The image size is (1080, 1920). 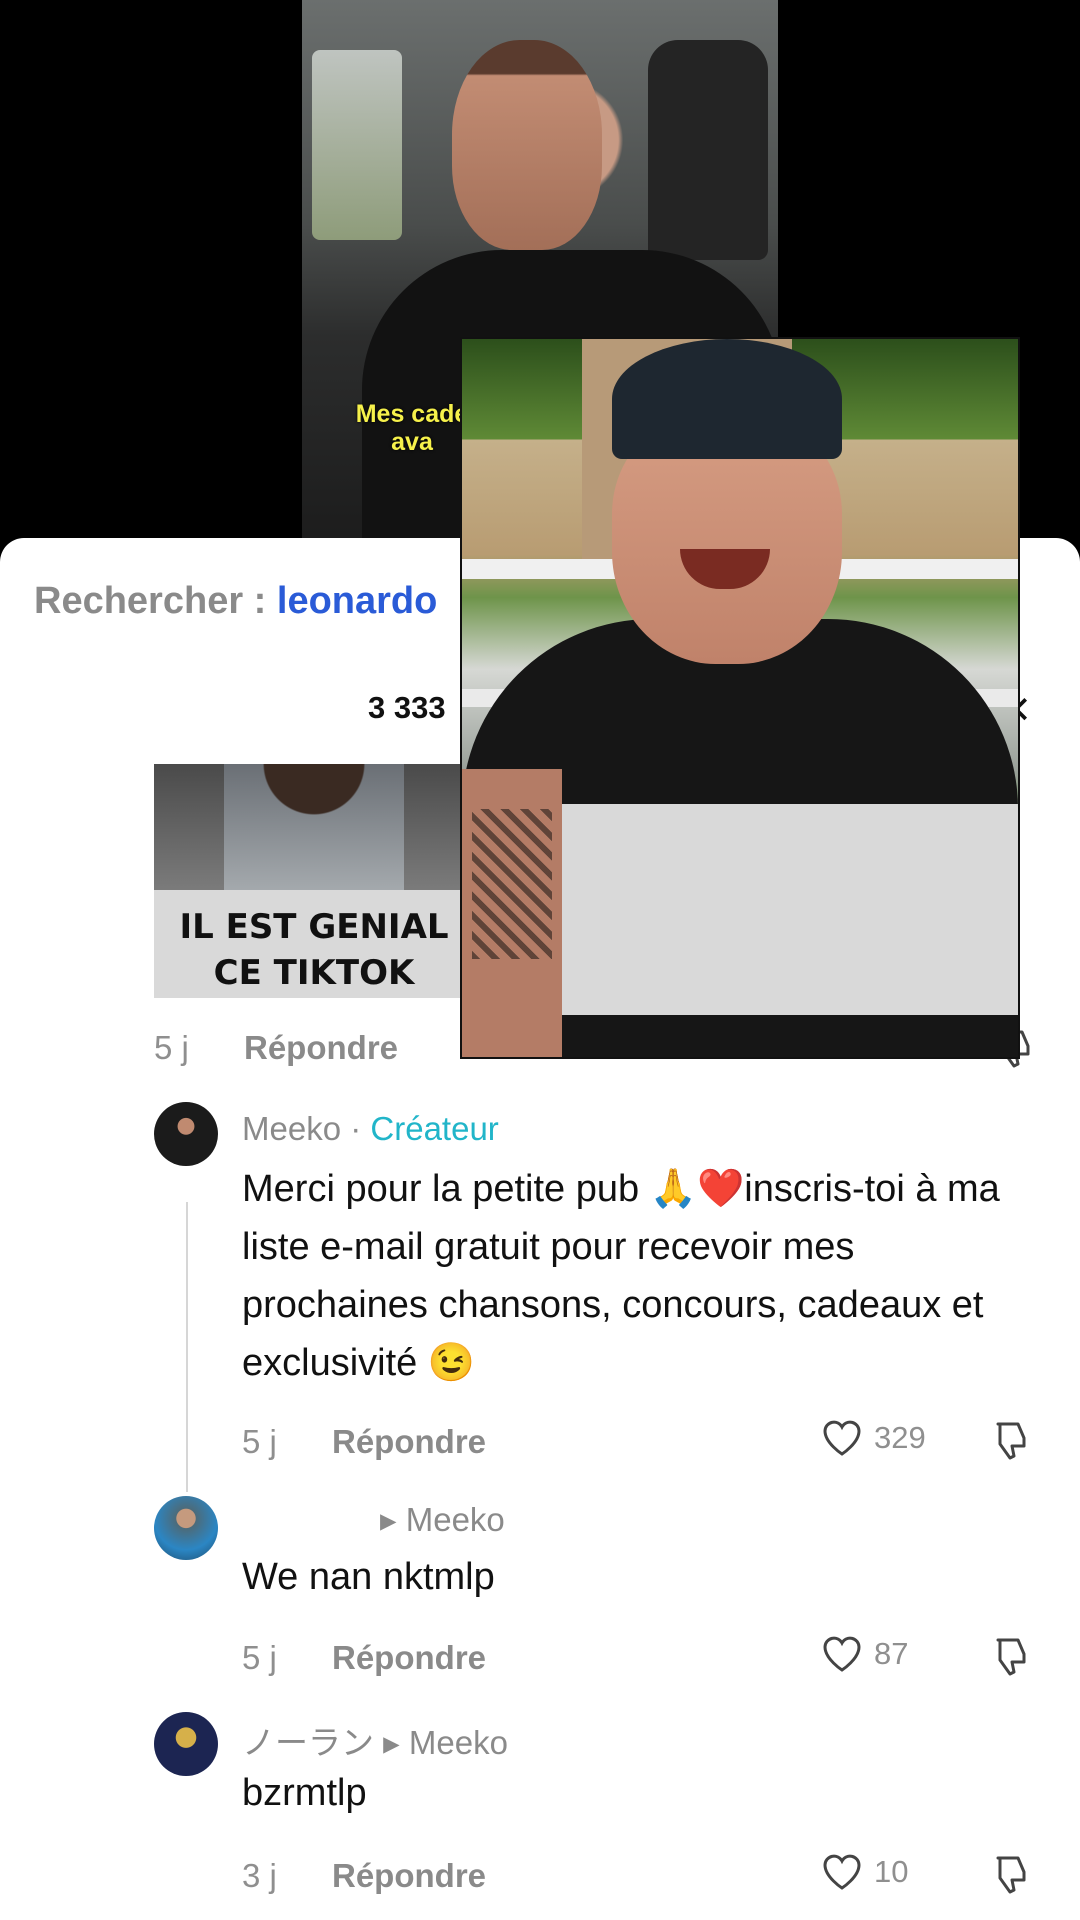 What do you see at coordinates (357, 601) in the screenshot?
I see `search-term-link: leonardo` at bounding box center [357, 601].